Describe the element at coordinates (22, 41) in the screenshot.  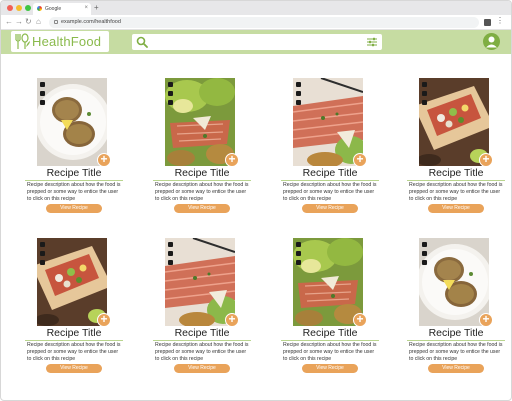
I see `fork-spoon-leaf-icon` at that location.